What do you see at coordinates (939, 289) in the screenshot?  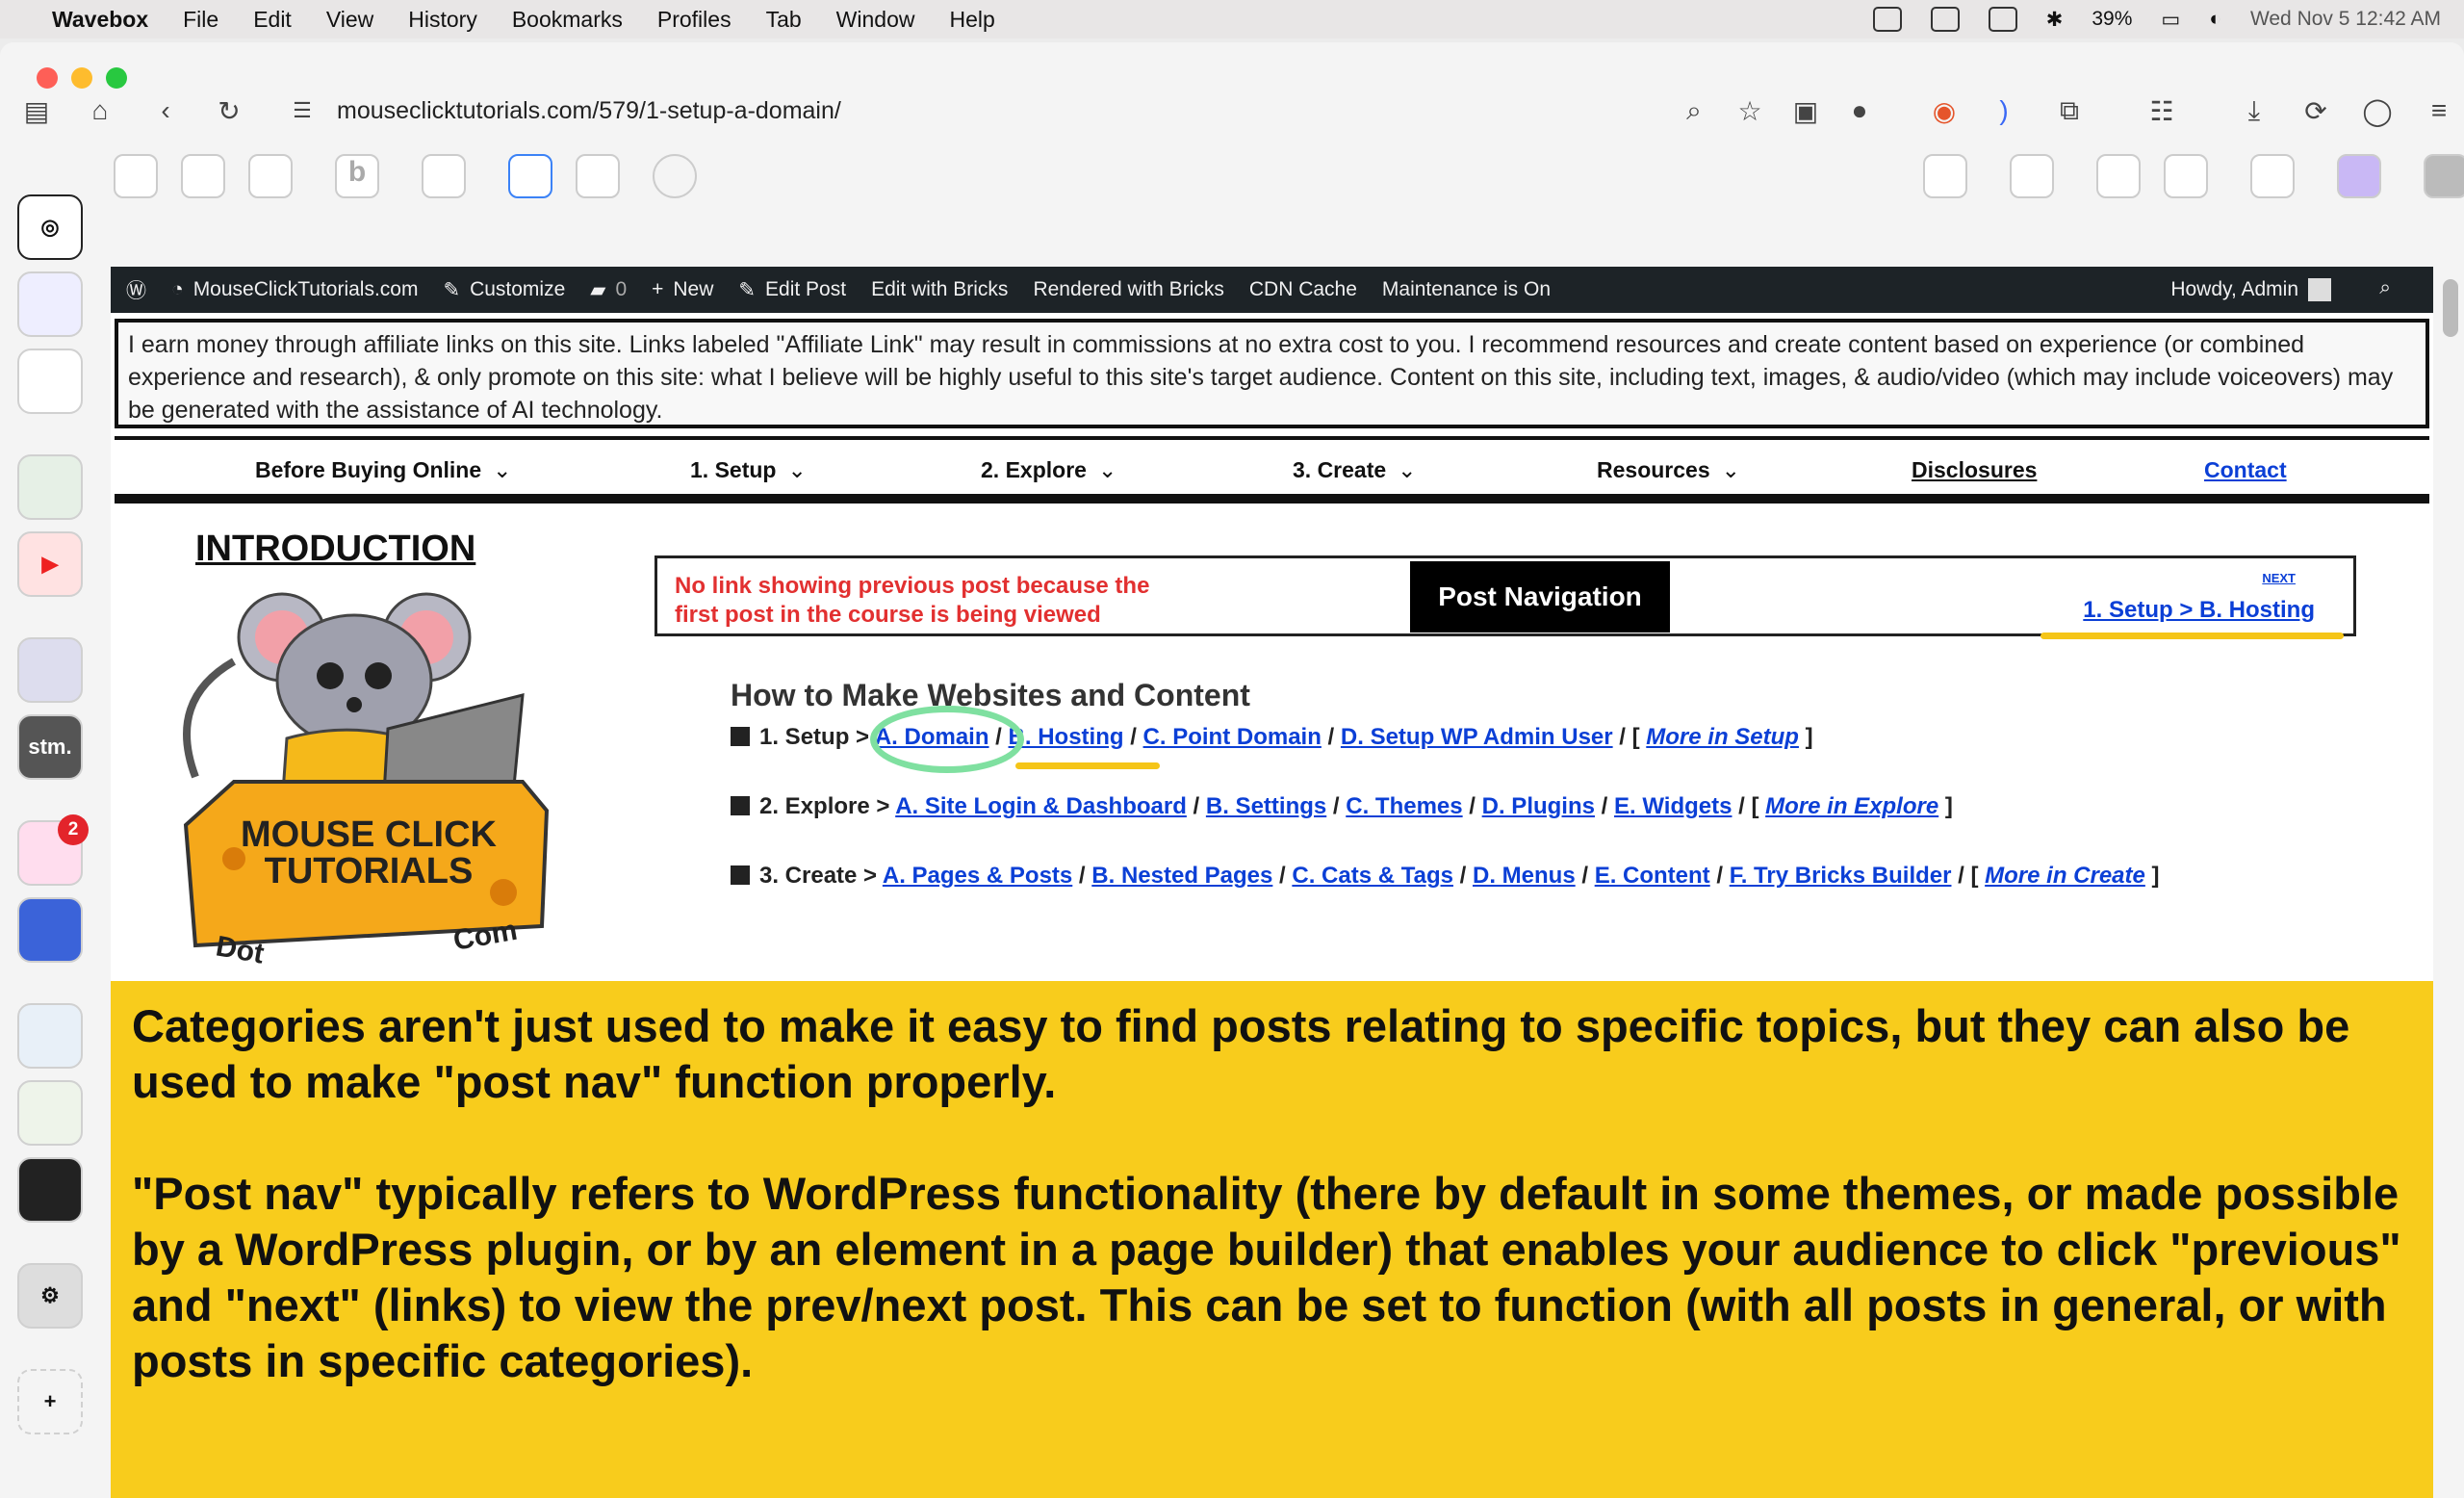 I see `wp-edit-bricks-link: Edit with Bricks` at bounding box center [939, 289].